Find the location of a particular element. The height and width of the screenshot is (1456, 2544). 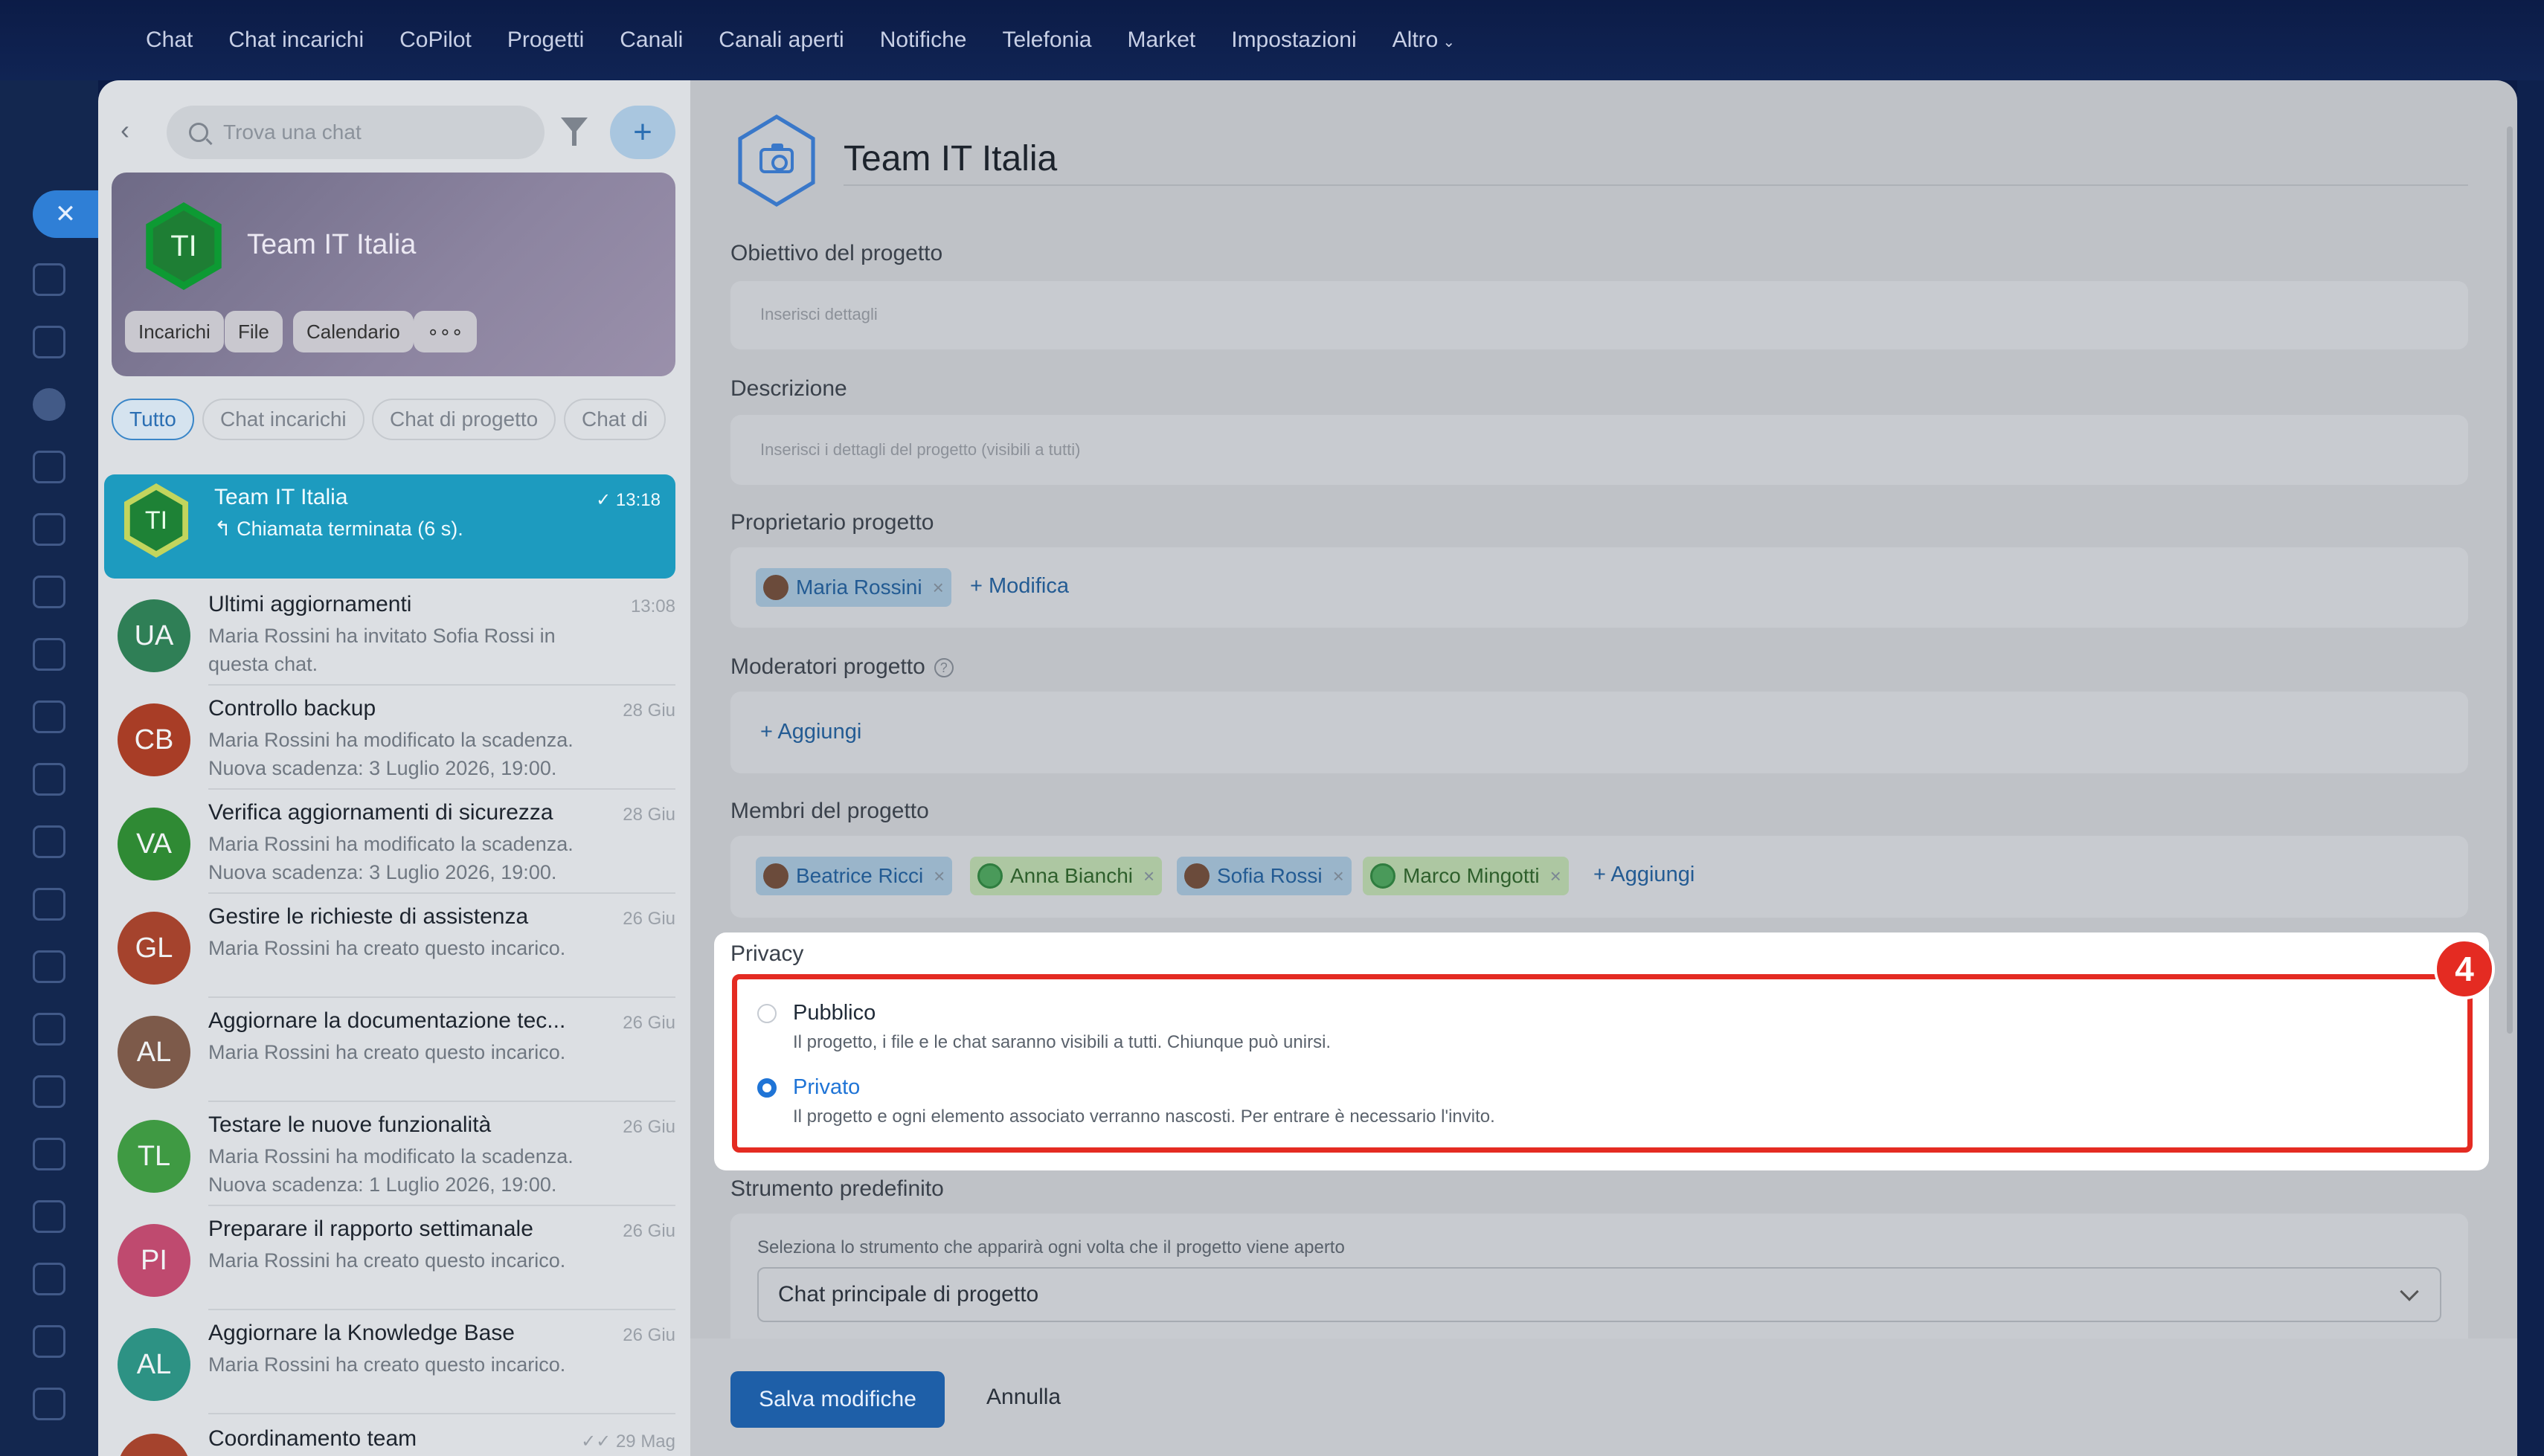

user-placeholder-icon is located at coordinates (1382, 876).